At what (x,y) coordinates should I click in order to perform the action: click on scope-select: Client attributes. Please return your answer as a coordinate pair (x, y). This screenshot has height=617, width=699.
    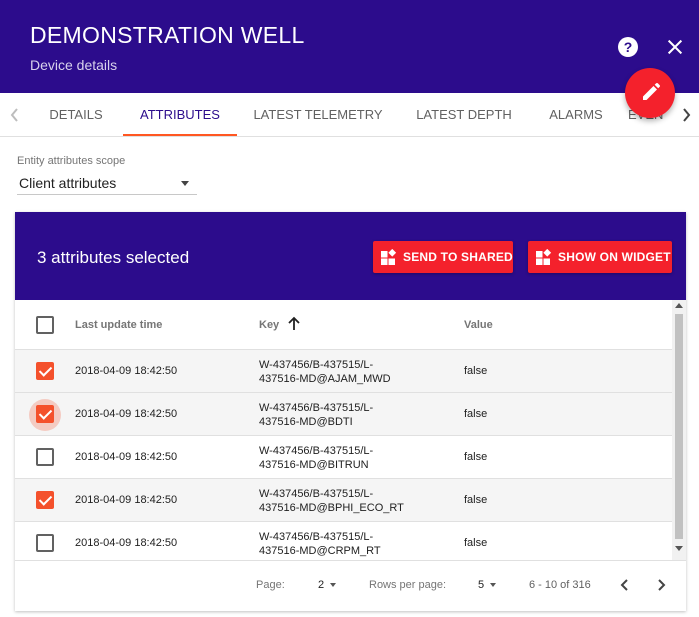
    Looking at the image, I should click on (107, 183).